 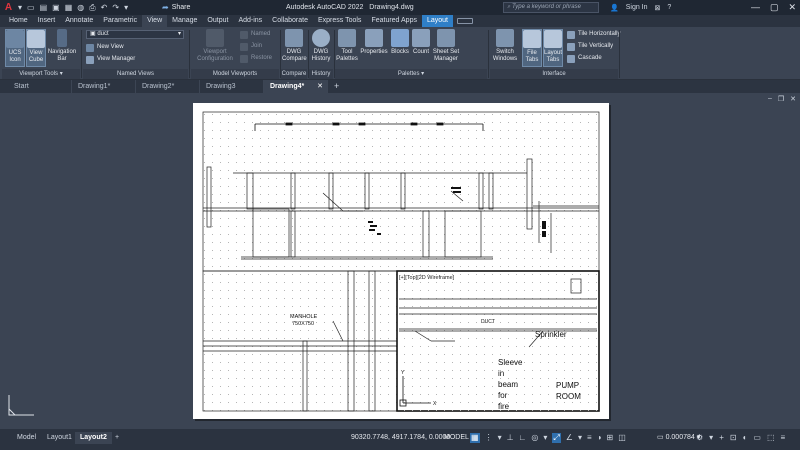 I want to click on tab-layout: Layout, so click(x=437, y=21).